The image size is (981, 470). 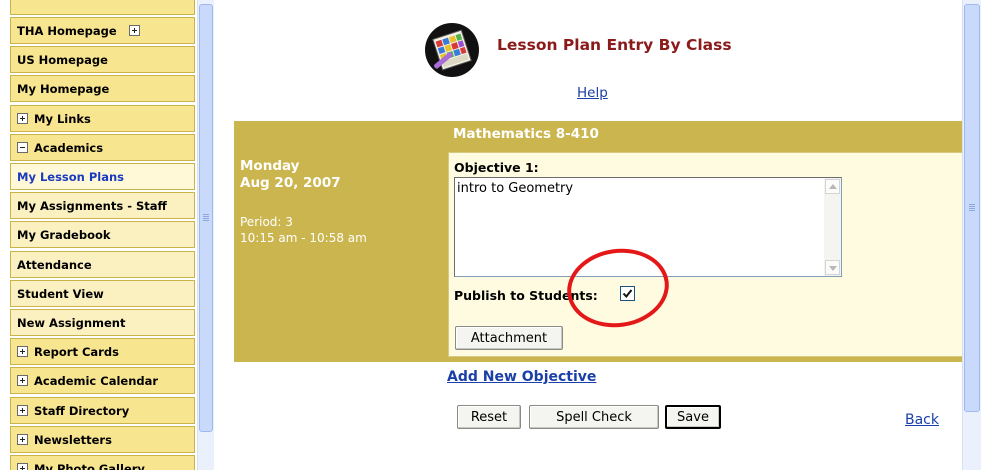 What do you see at coordinates (96, 380) in the screenshot?
I see `sidebar-item-label: Academic Calendar` at bounding box center [96, 380].